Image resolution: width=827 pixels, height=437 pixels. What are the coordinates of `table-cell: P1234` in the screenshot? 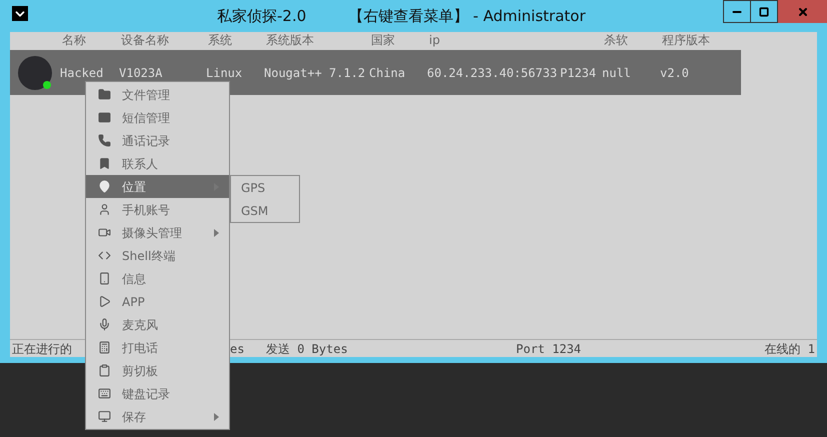 It's located at (578, 73).